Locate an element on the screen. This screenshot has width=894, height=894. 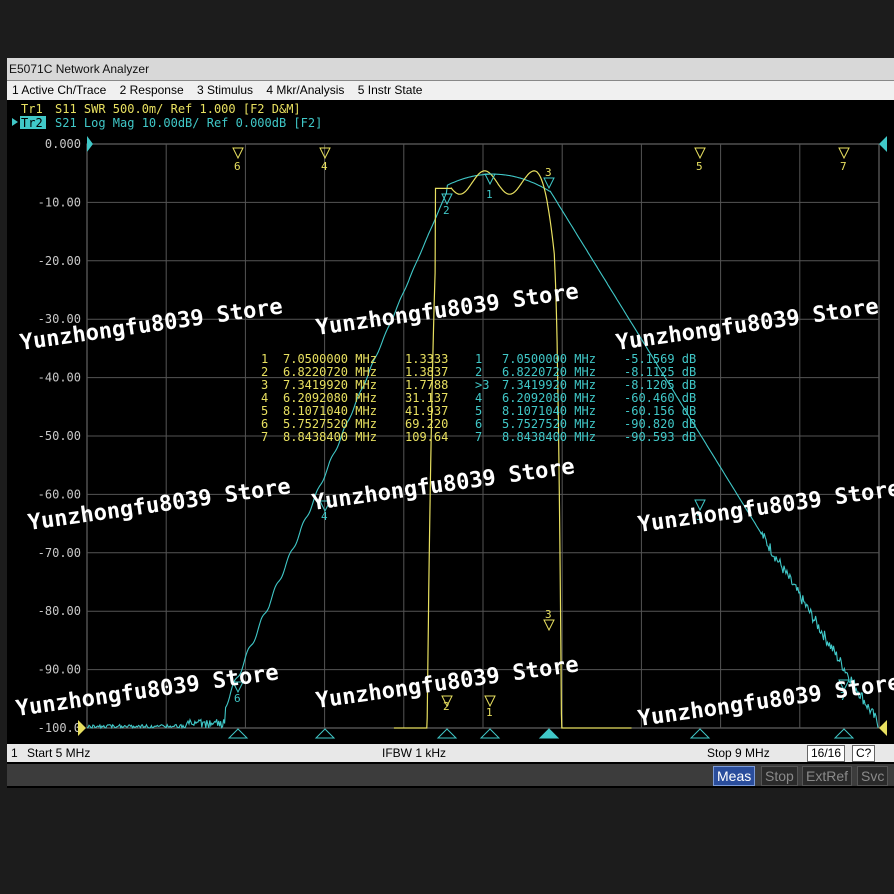
marker-table-s11-row-value: 41.937 is located at coordinates (426, 411).